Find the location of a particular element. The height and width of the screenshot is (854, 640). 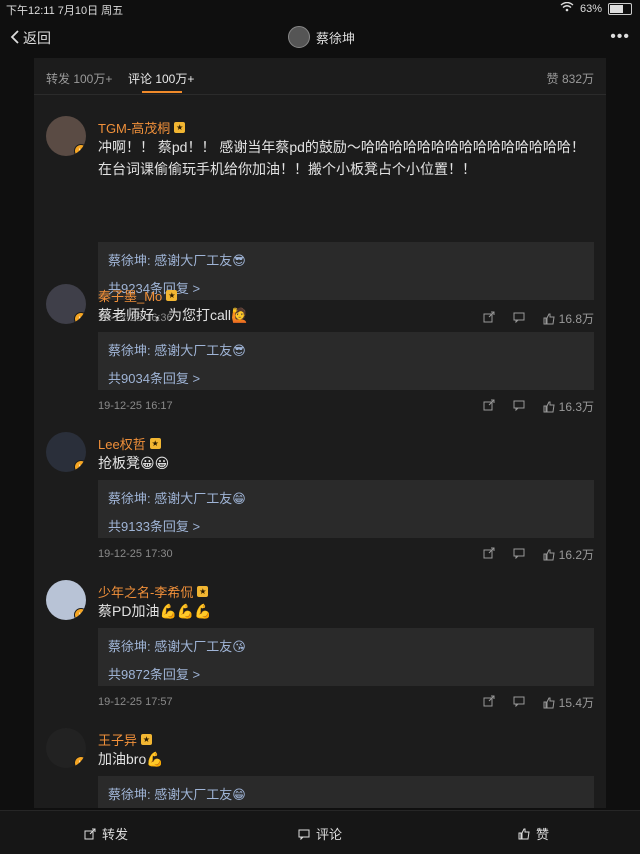

chevron-left-icon is located at coordinates (14, 38).